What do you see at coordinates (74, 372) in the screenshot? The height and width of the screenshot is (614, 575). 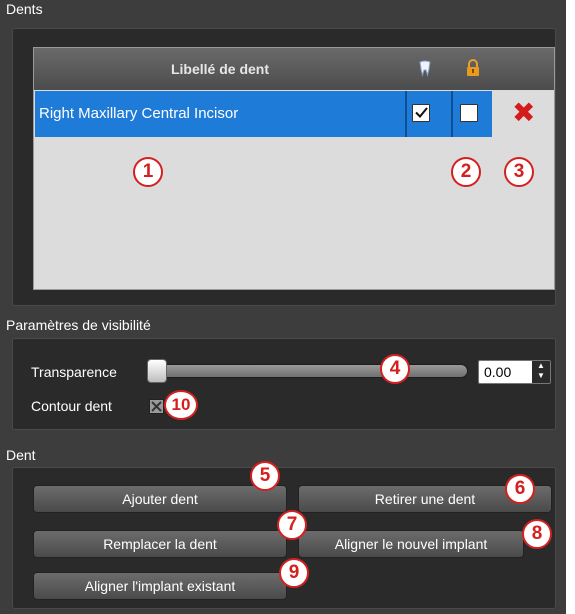 I see `transparency-label: Transparence` at bounding box center [74, 372].